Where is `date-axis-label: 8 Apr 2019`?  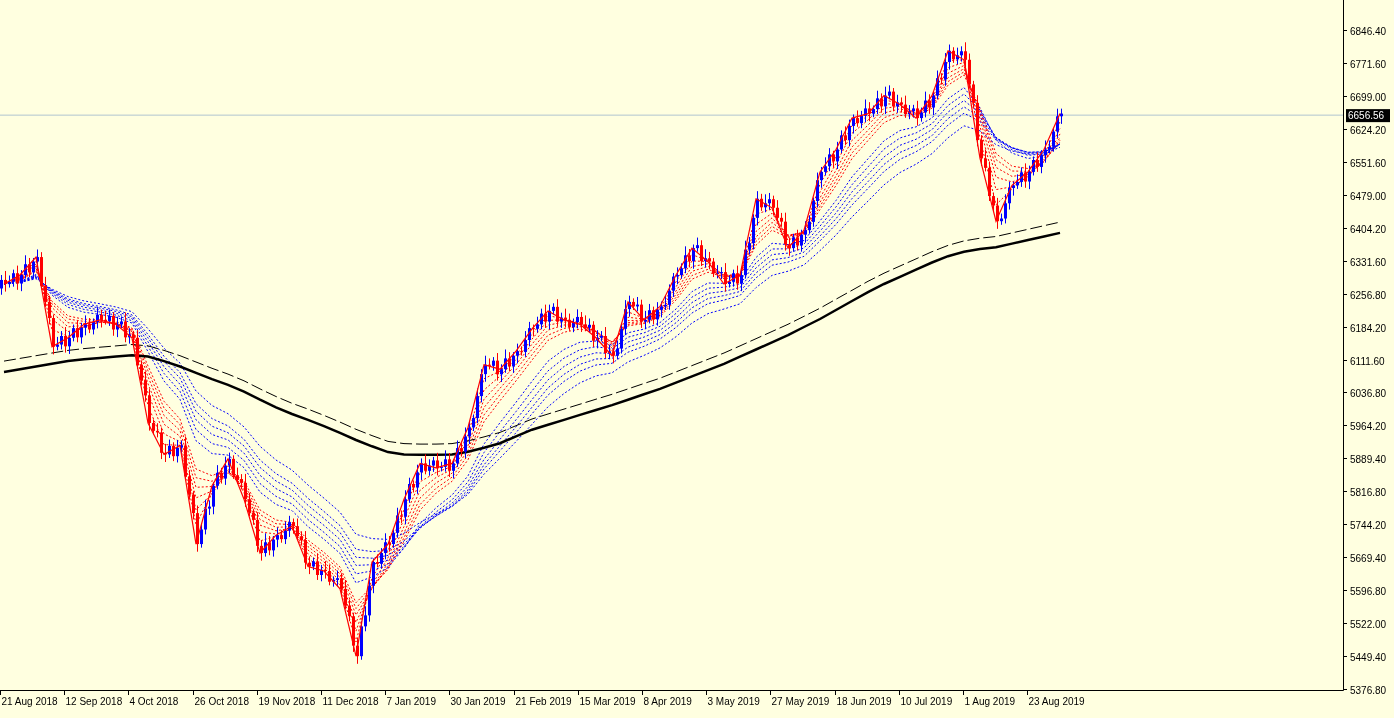
date-axis-label: 8 Apr 2019 is located at coordinates (667, 701).